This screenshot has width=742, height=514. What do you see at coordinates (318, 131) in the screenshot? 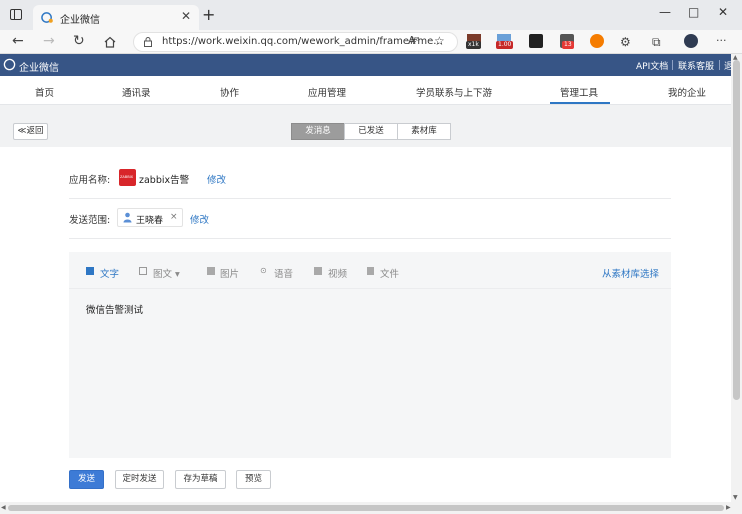
I see `tab-send-message: 发消息` at bounding box center [318, 131].